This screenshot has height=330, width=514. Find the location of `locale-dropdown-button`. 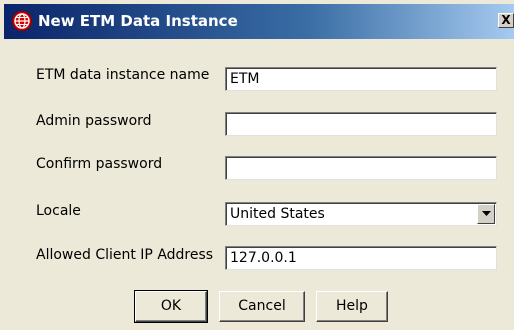

locale-dropdown-button is located at coordinates (486, 214).